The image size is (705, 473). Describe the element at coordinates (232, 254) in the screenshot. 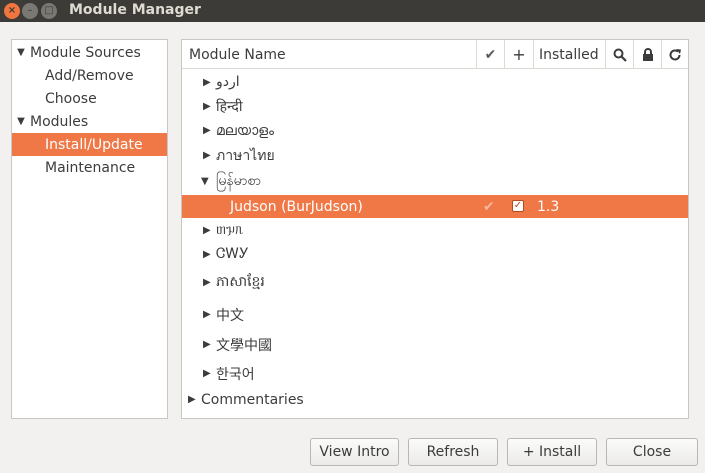

I see `row-label: ᏣᎳᎩ` at that location.